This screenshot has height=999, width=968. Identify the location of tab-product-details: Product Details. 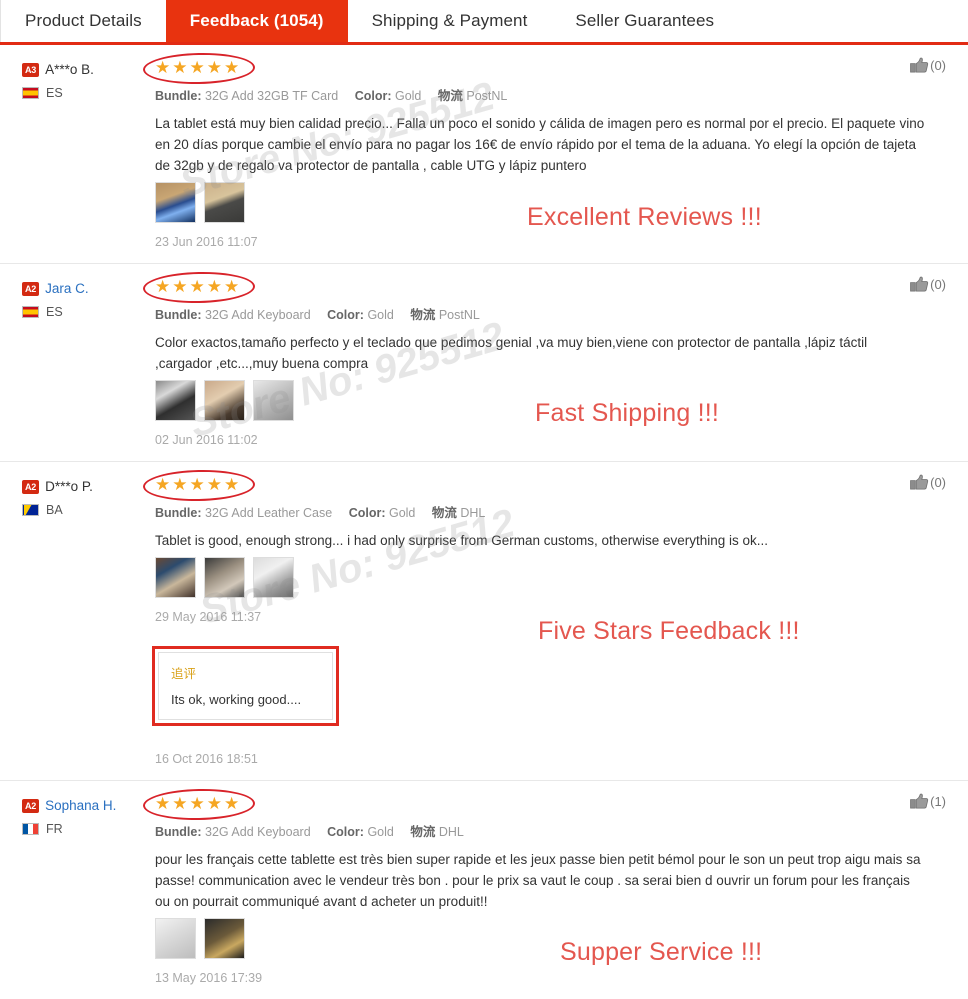
(83, 21).